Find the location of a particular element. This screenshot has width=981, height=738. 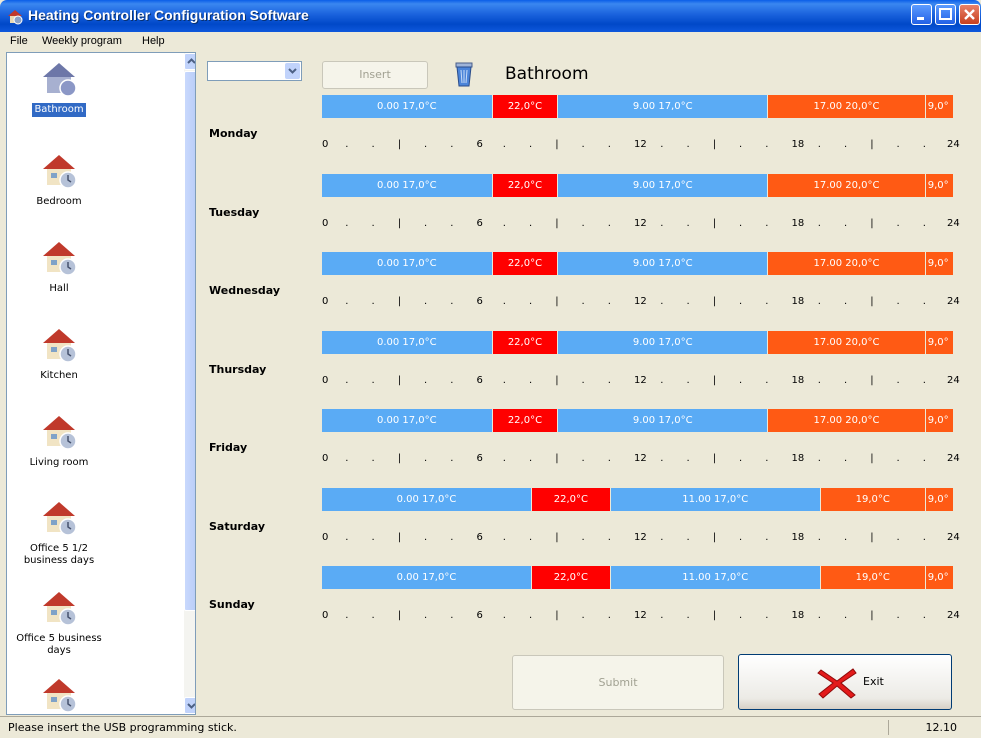

close-button is located at coordinates (969, 14).